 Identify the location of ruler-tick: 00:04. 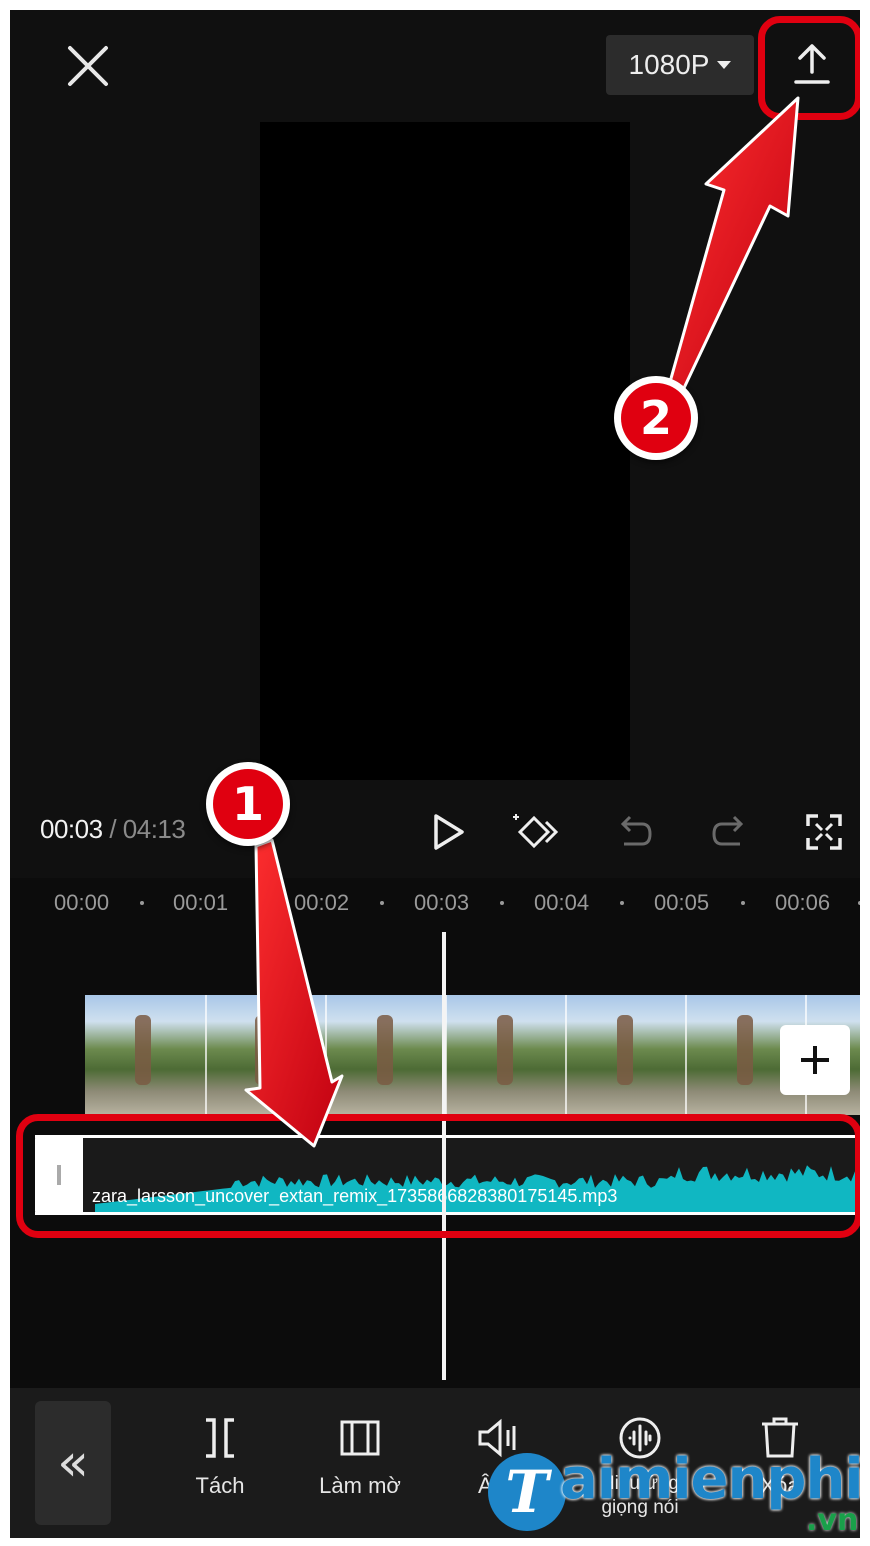
(562, 902).